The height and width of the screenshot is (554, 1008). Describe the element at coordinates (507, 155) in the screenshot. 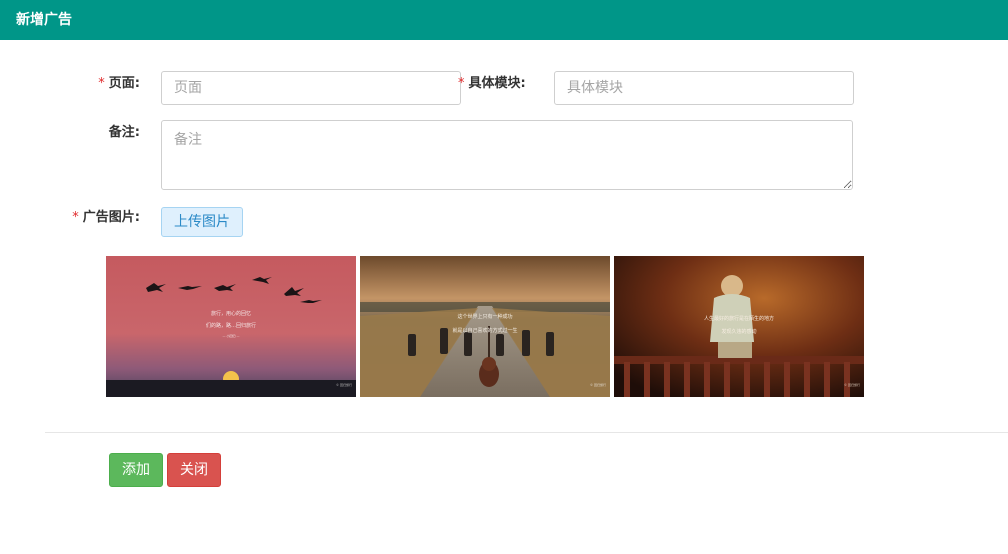

I see `remark-textarea` at that location.